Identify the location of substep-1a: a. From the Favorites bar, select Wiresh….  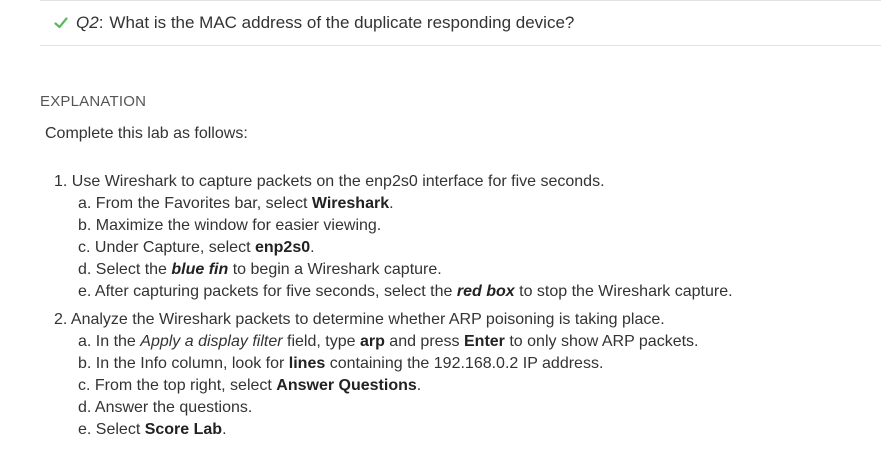
(236, 203).